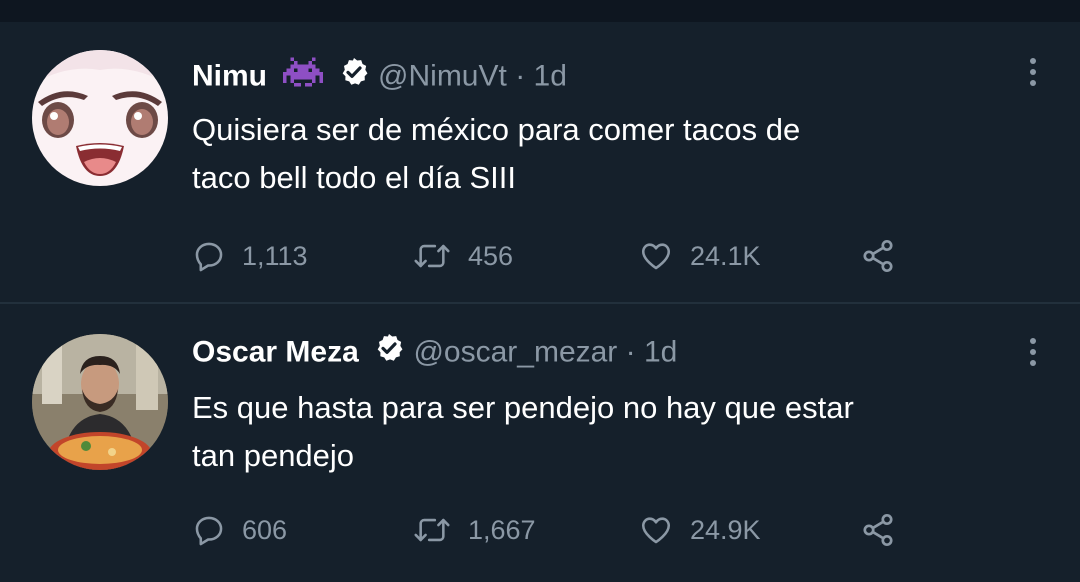 Image resolution: width=1080 pixels, height=582 pixels. What do you see at coordinates (273, 455) in the screenshot?
I see `tweet-text-line: tan pendejo` at bounding box center [273, 455].